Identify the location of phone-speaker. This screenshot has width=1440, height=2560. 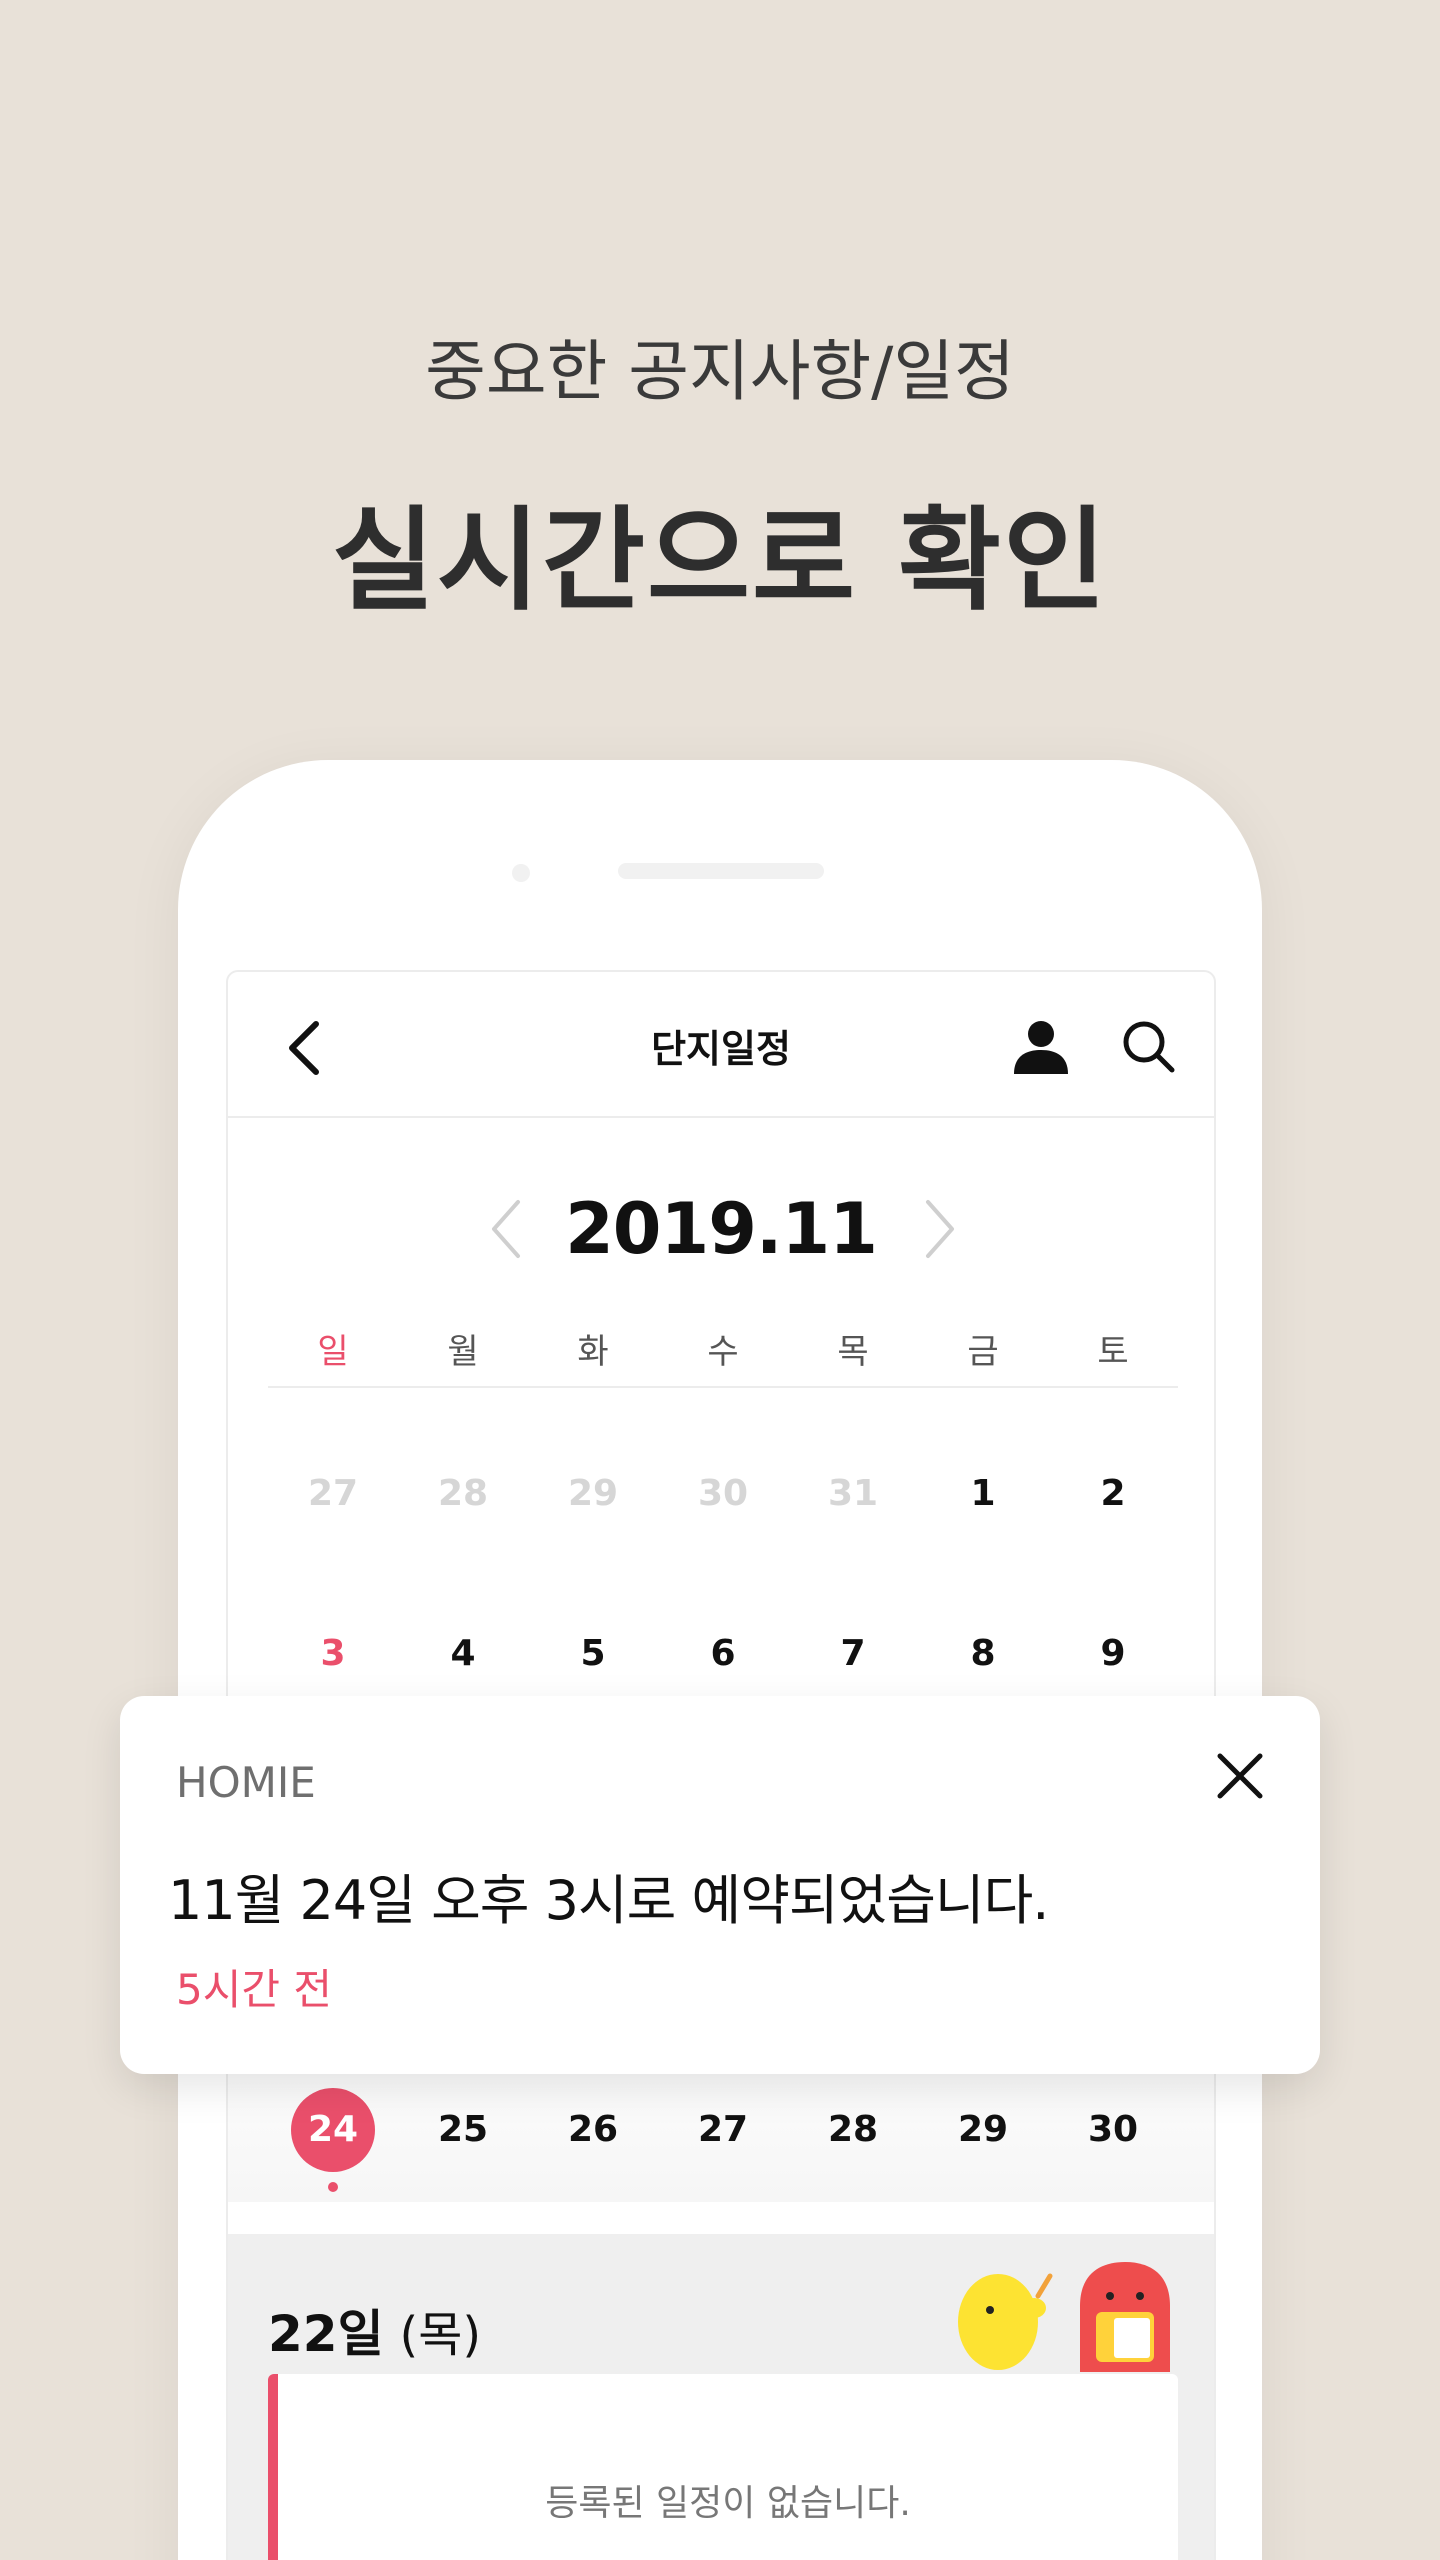
(721, 871).